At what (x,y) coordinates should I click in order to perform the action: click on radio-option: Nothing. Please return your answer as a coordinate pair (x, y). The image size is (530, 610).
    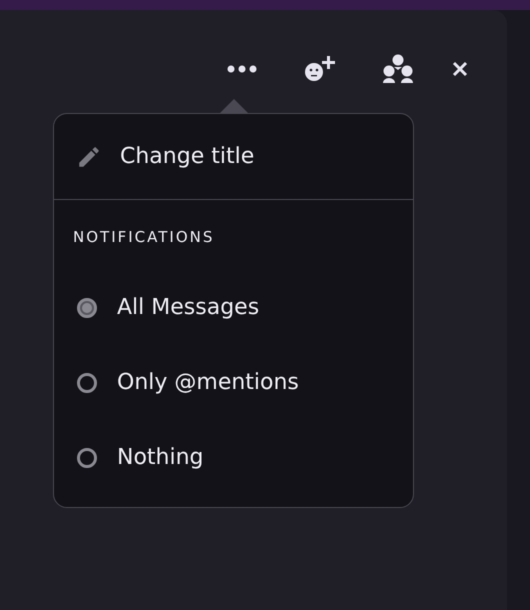
    Looking at the image, I should click on (233, 457).